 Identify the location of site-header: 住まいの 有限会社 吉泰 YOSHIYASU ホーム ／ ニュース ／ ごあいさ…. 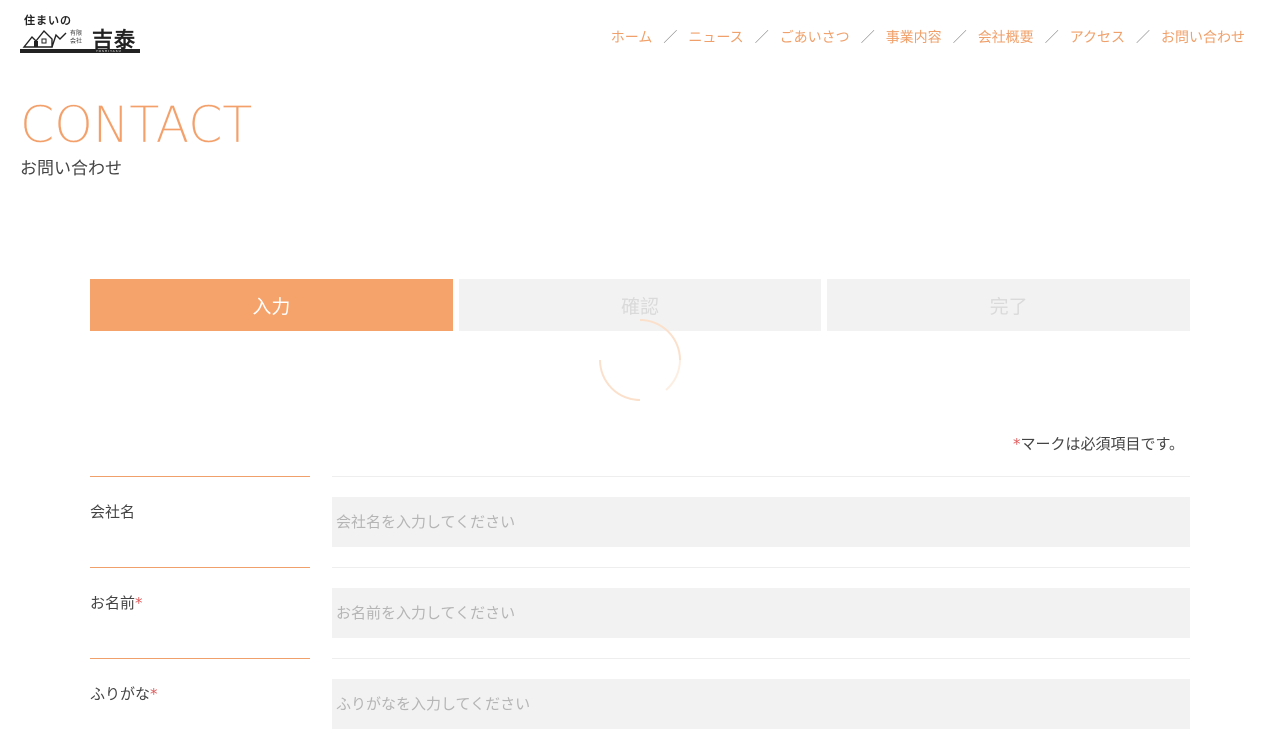
(640, 35).